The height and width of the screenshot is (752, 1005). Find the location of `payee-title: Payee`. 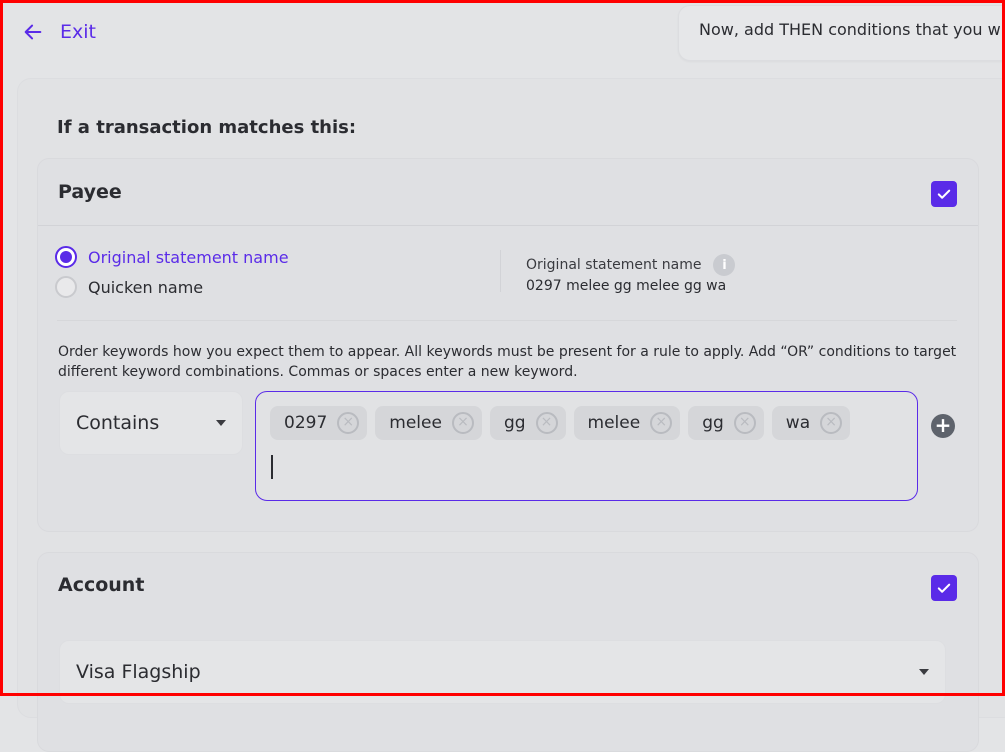

payee-title: Payee is located at coordinates (90, 192).